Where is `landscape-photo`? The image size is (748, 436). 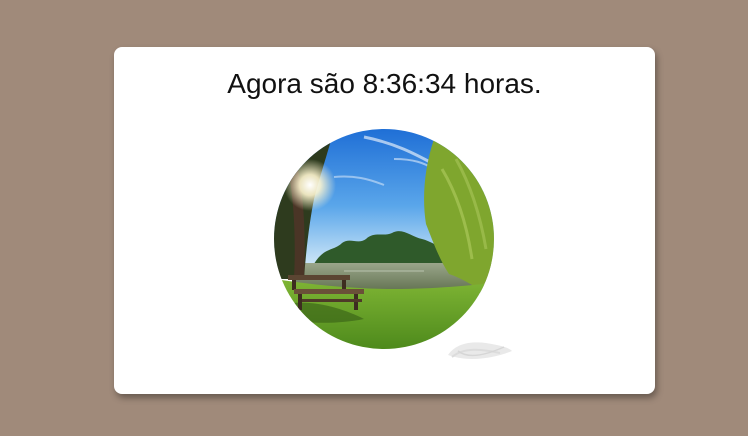
landscape-photo is located at coordinates (384, 239).